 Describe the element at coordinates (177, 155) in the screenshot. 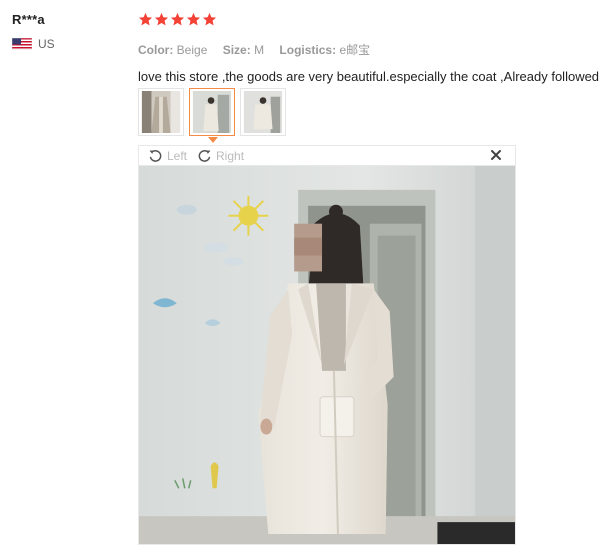

I see `rotate-left-label: Left` at that location.